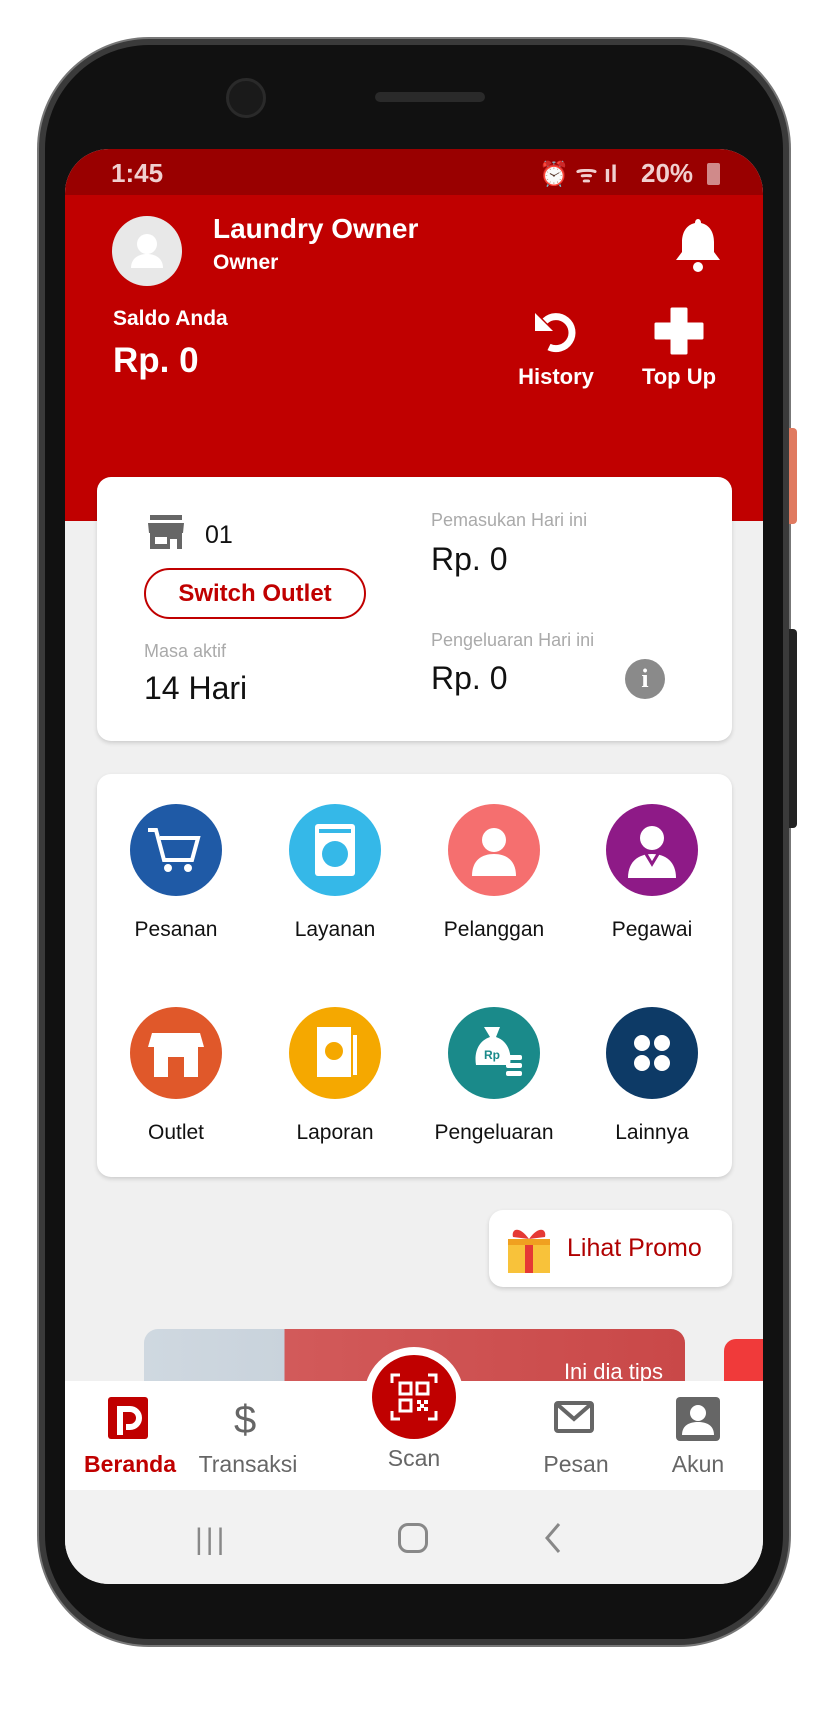 This screenshot has height=1734, width=828. What do you see at coordinates (335, 1132) in the screenshot?
I see `menu-label: Laporan` at bounding box center [335, 1132].